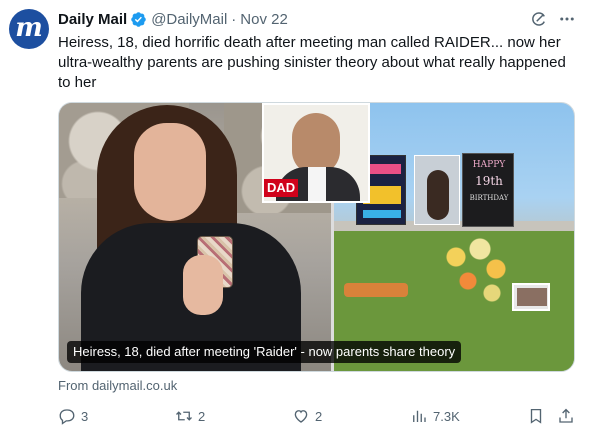 The image size is (593, 432). I want to click on reply-icon, so click(67, 417).